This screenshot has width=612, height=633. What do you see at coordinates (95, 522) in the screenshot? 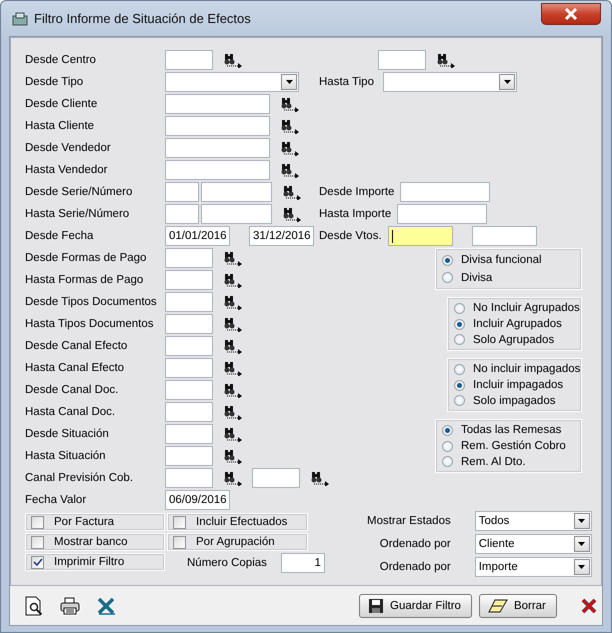
I see `checkbox-row: Por Factura` at bounding box center [95, 522].